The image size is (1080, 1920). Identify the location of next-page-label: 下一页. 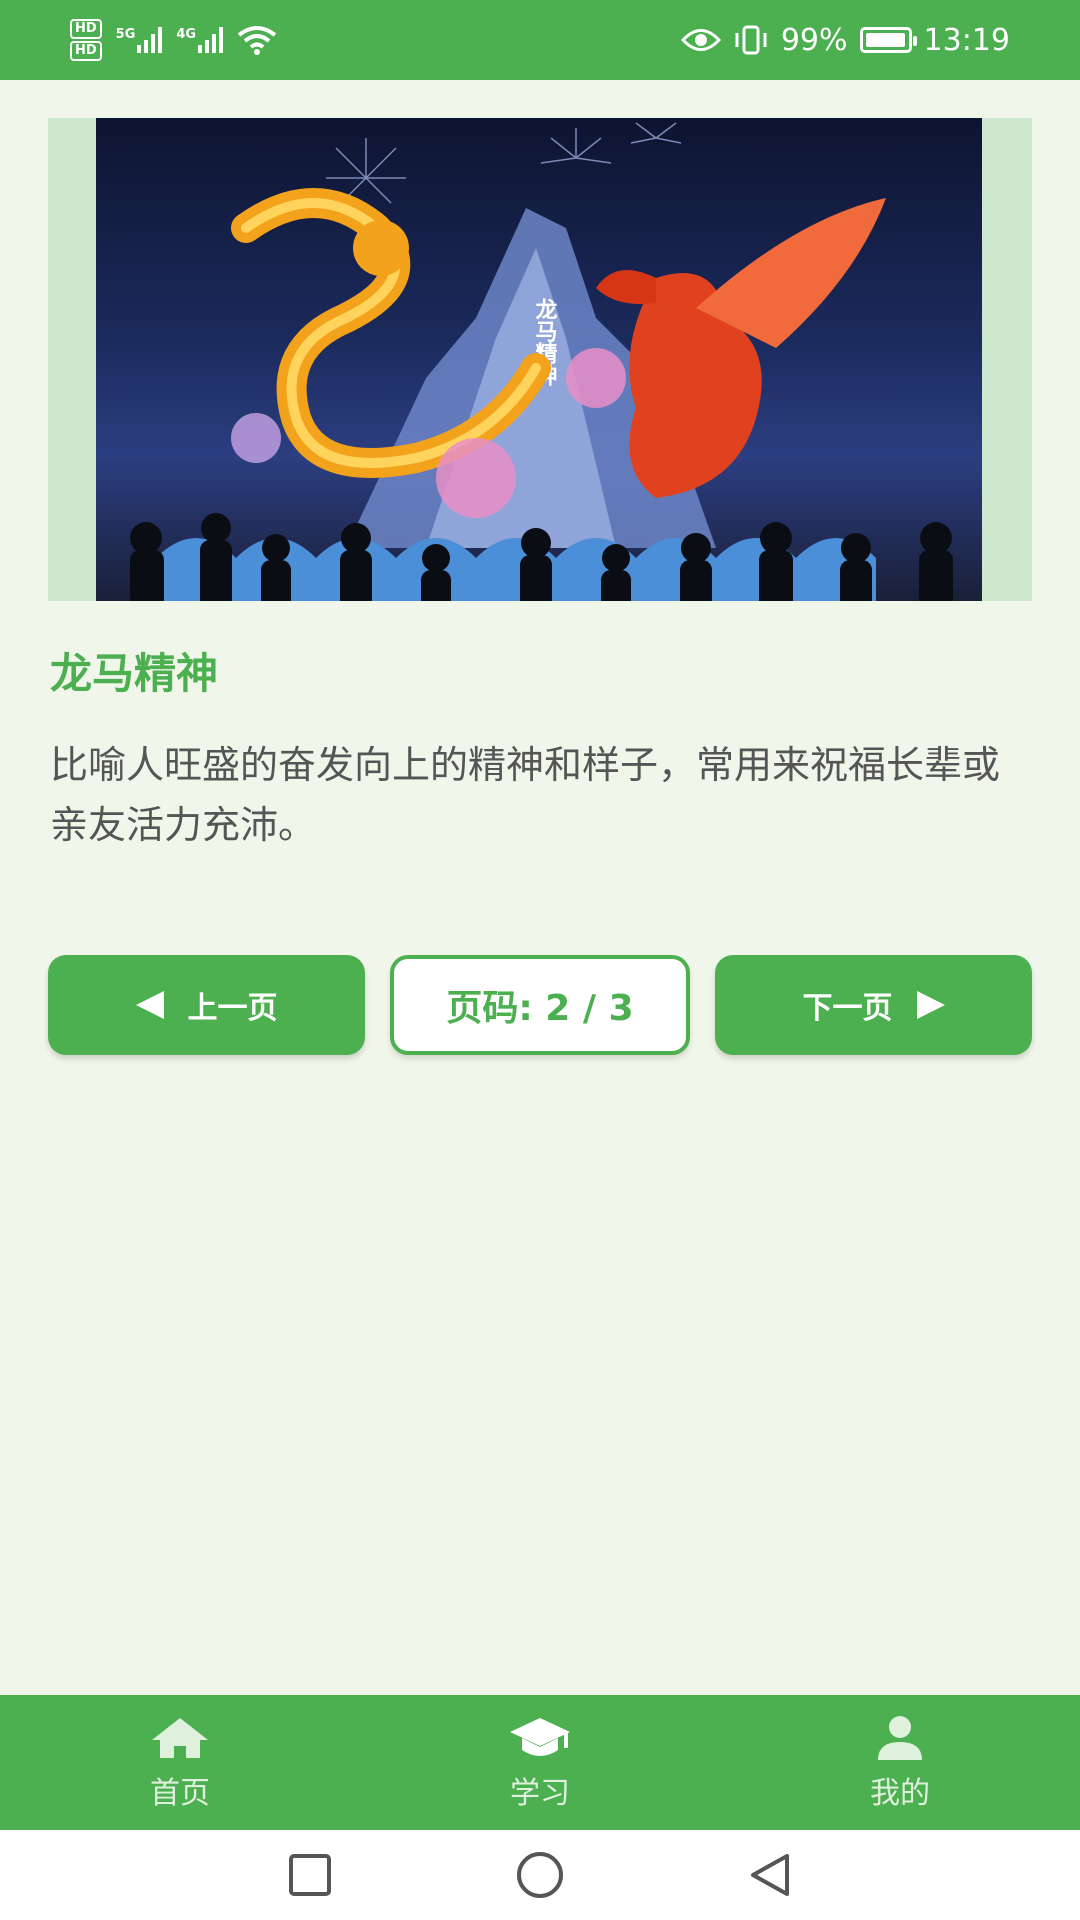
(847, 1008).